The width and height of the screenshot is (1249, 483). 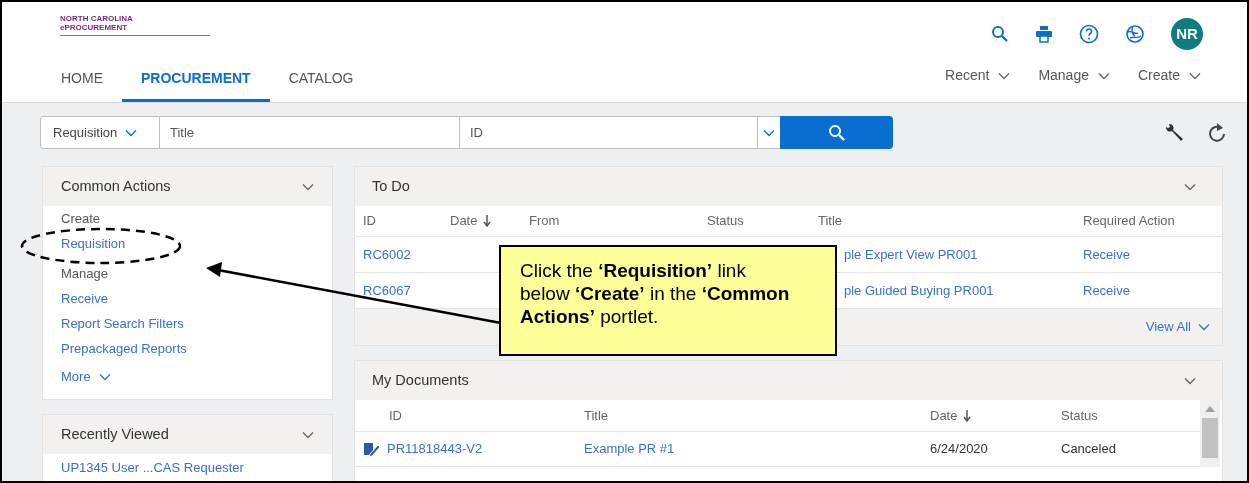 What do you see at coordinates (1074, 75) in the screenshot?
I see `nav-menu: Manage` at bounding box center [1074, 75].